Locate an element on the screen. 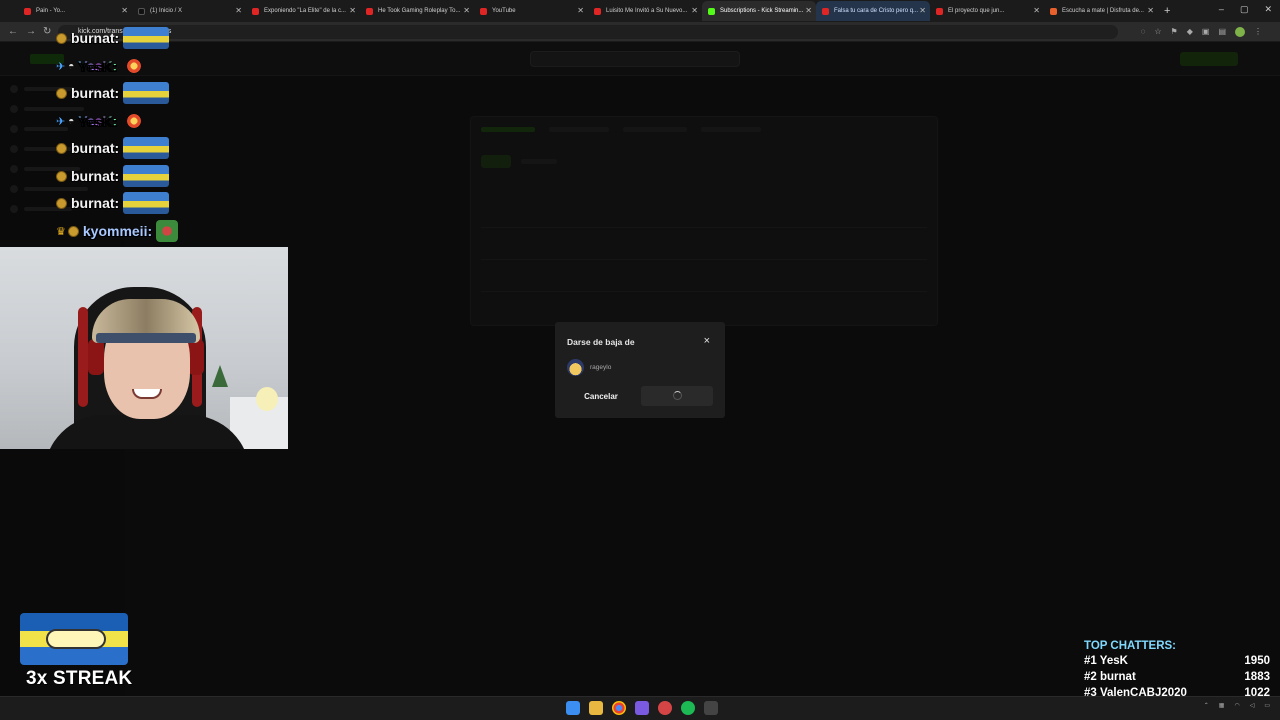  reload-icon: ↻ is located at coordinates (47, 31).